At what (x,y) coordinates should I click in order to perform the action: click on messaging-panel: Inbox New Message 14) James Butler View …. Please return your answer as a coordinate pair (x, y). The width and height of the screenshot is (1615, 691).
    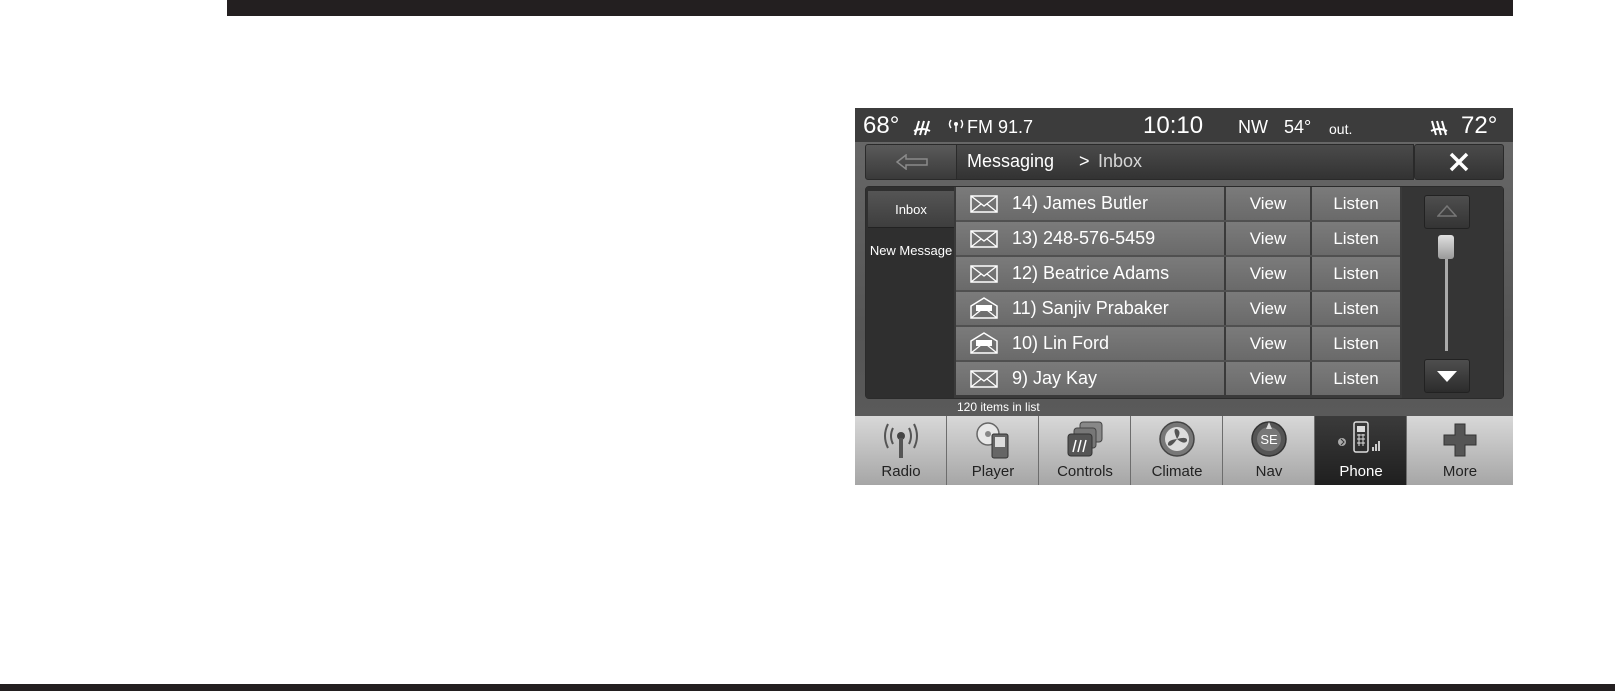
    Looking at the image, I should click on (1184, 292).